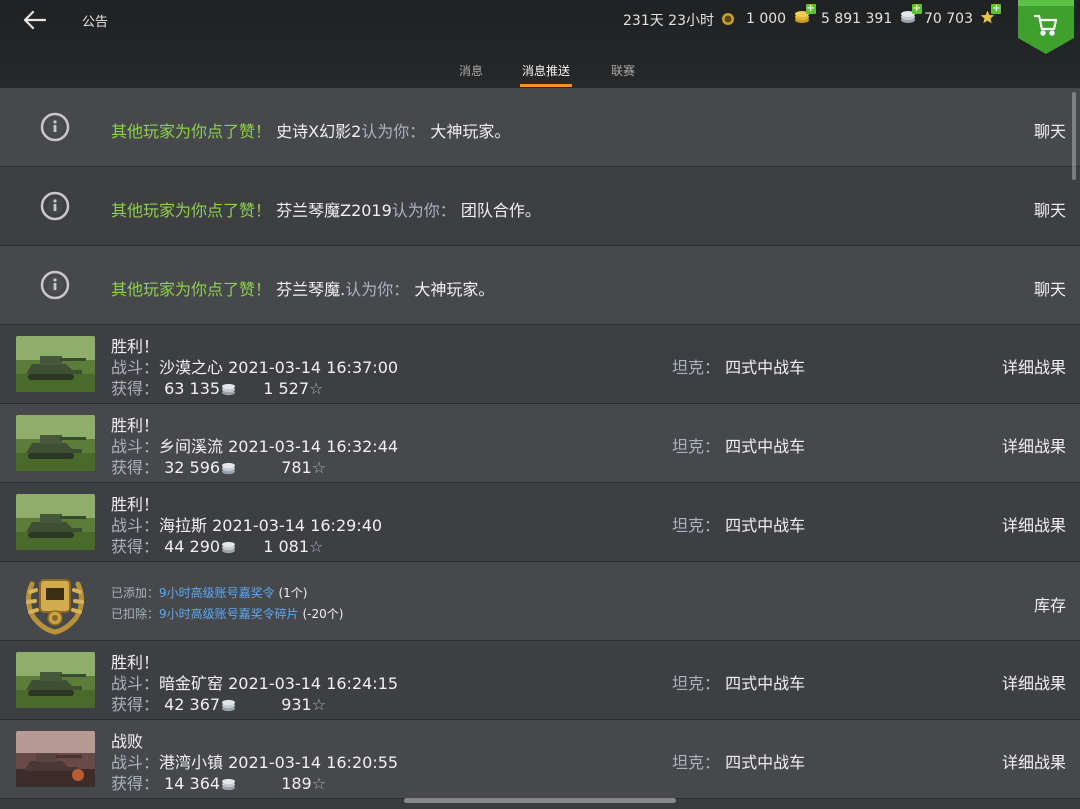 Image resolution: width=1080 pixels, height=809 pixels. I want to click on silver-balance: 5 891 391 +, so click(871, 16).